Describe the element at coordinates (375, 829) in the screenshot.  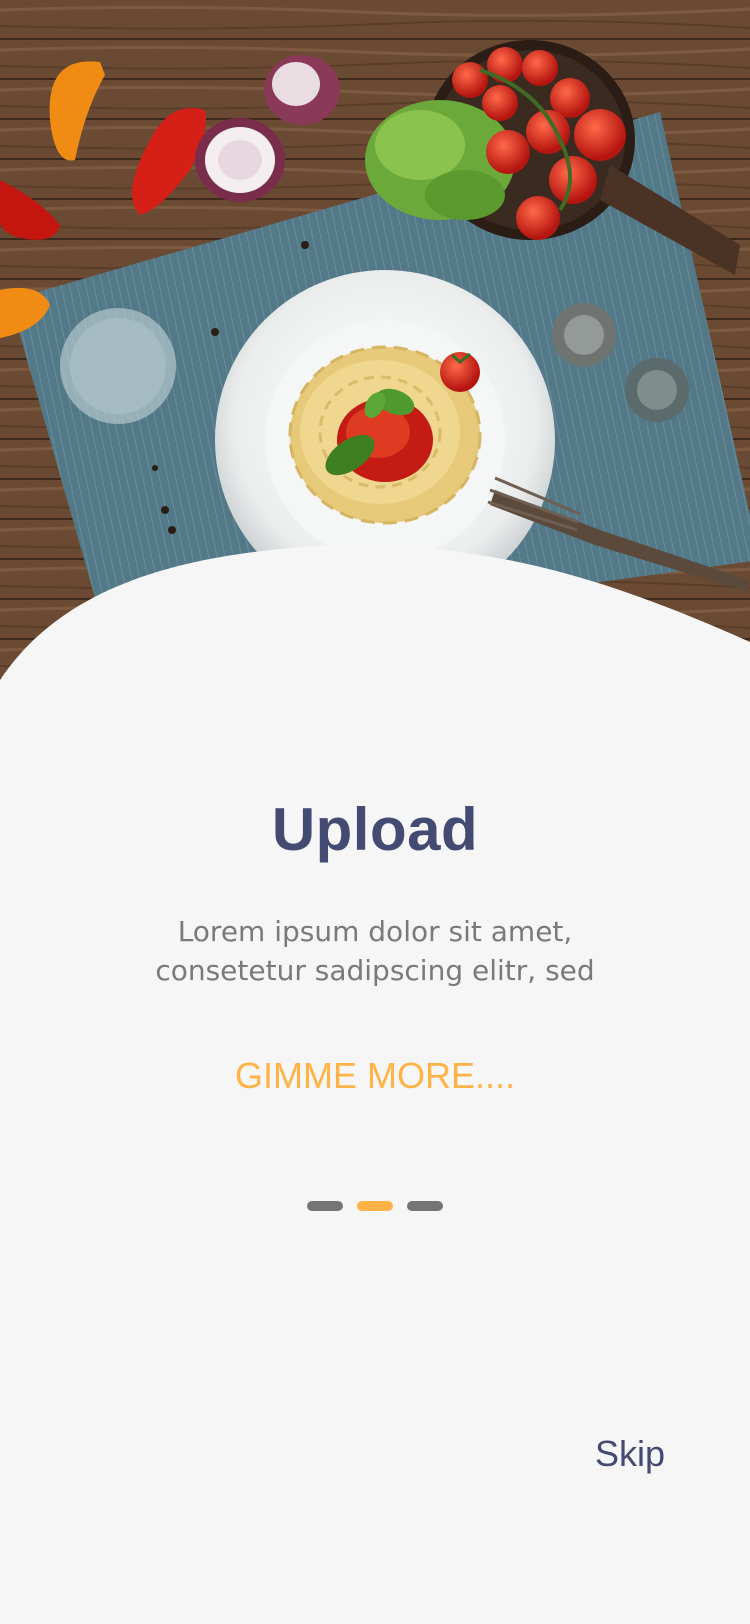
I see `onboarding-title: Upload` at that location.